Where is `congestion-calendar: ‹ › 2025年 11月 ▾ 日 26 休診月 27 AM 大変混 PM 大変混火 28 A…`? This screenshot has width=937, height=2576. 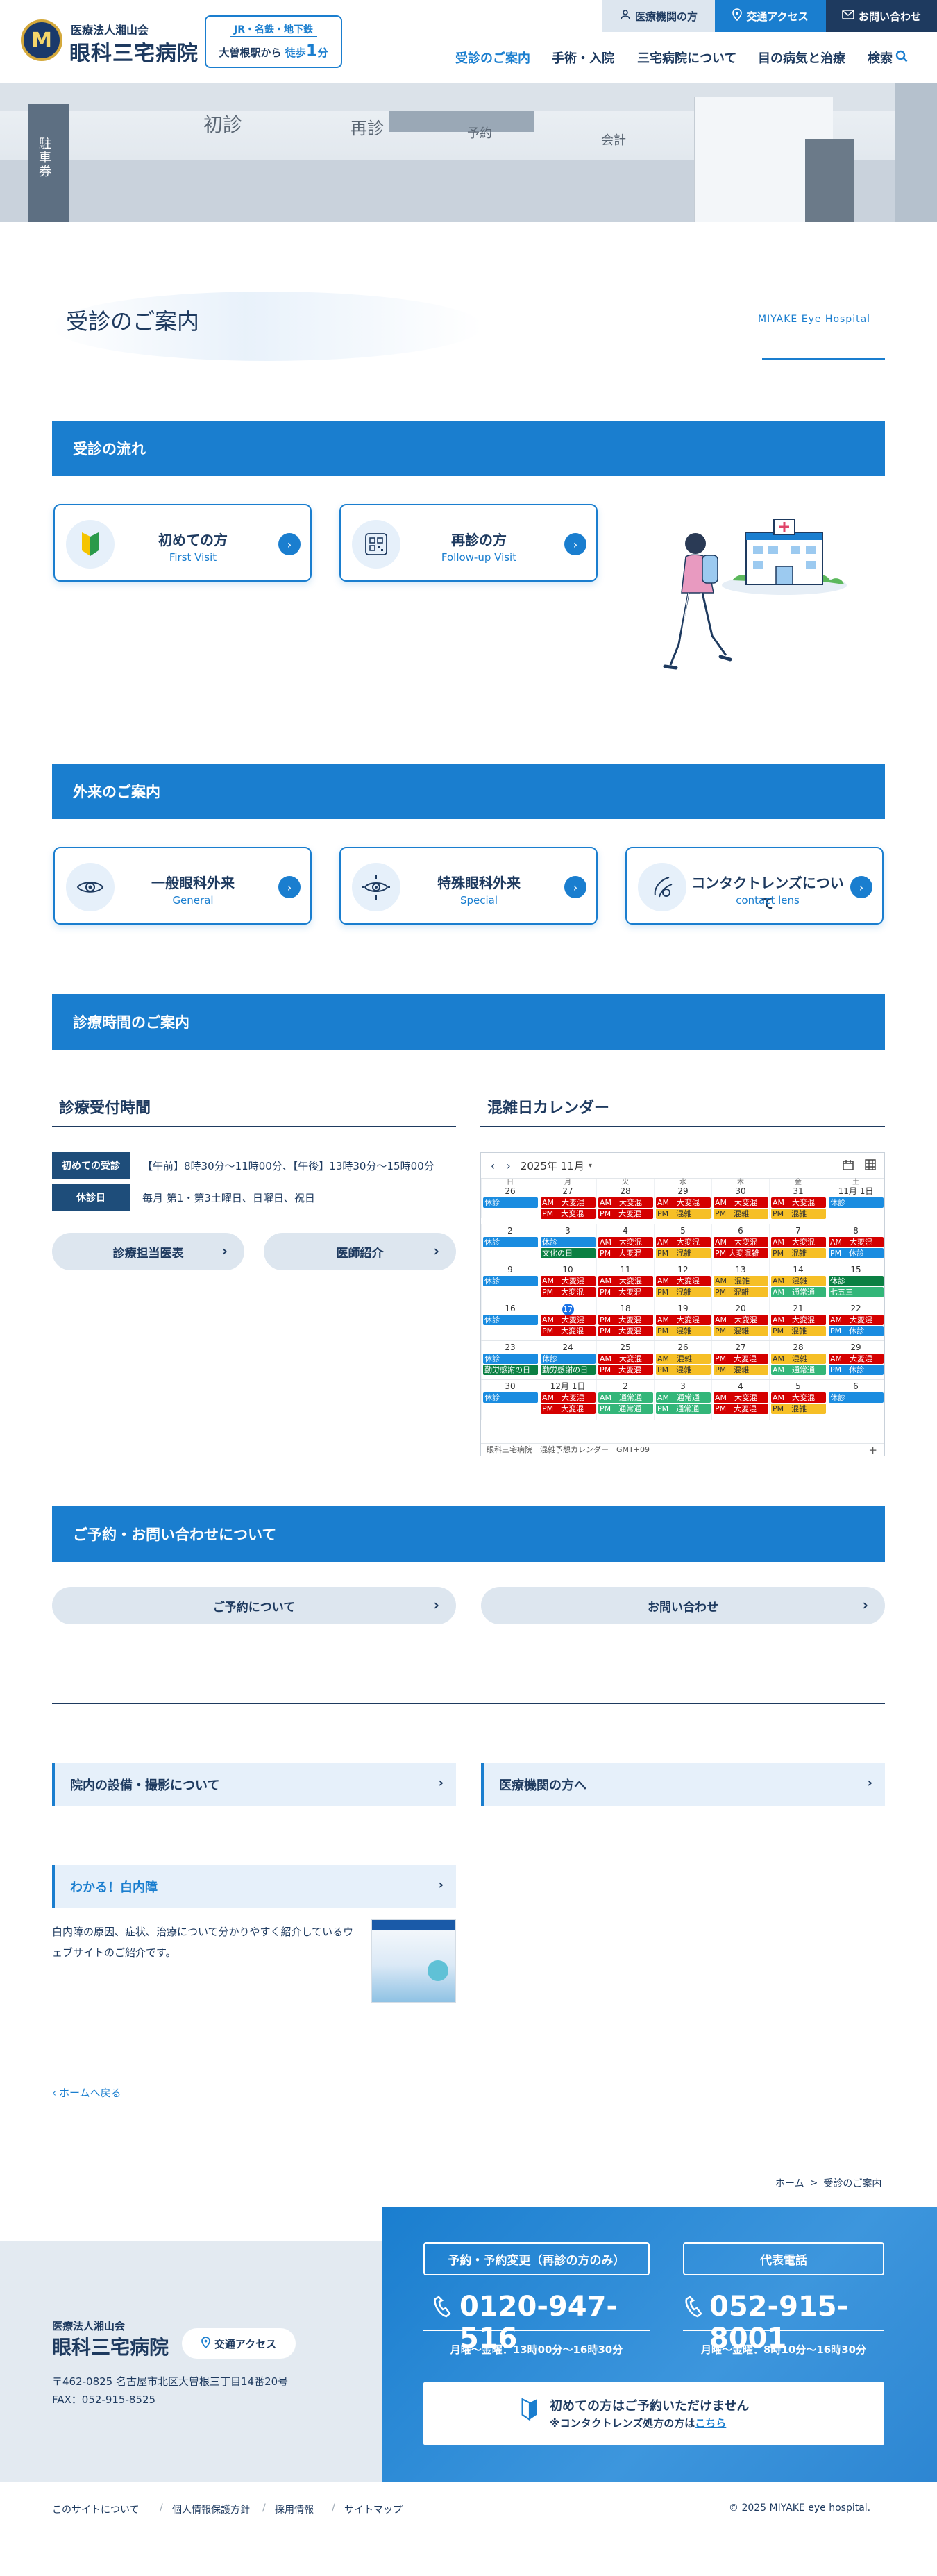
congestion-calendar: ‹ › 2025年 11月 ▾ 日 26 休診月 27 AM 大変混 PM 大変混火 28 A… is located at coordinates (682, 1304).